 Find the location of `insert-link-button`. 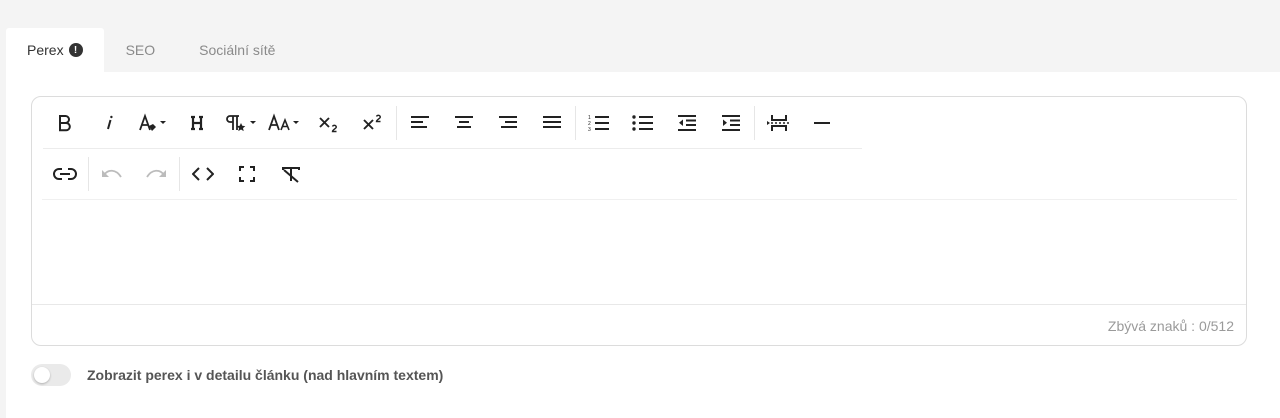

insert-link-button is located at coordinates (65, 174).